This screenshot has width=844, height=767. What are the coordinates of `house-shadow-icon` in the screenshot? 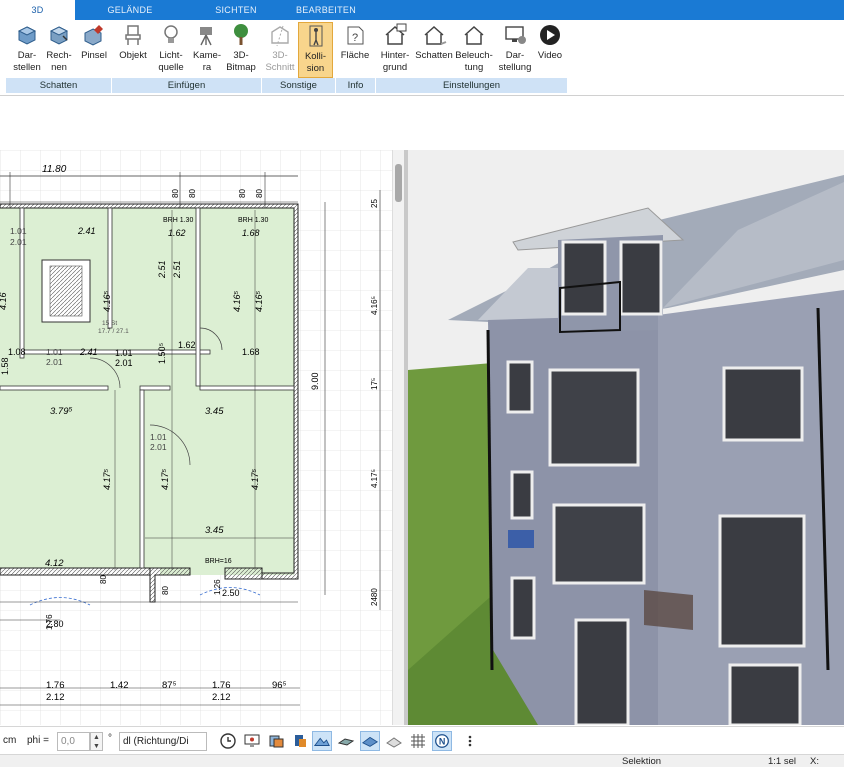 It's located at (435, 35).